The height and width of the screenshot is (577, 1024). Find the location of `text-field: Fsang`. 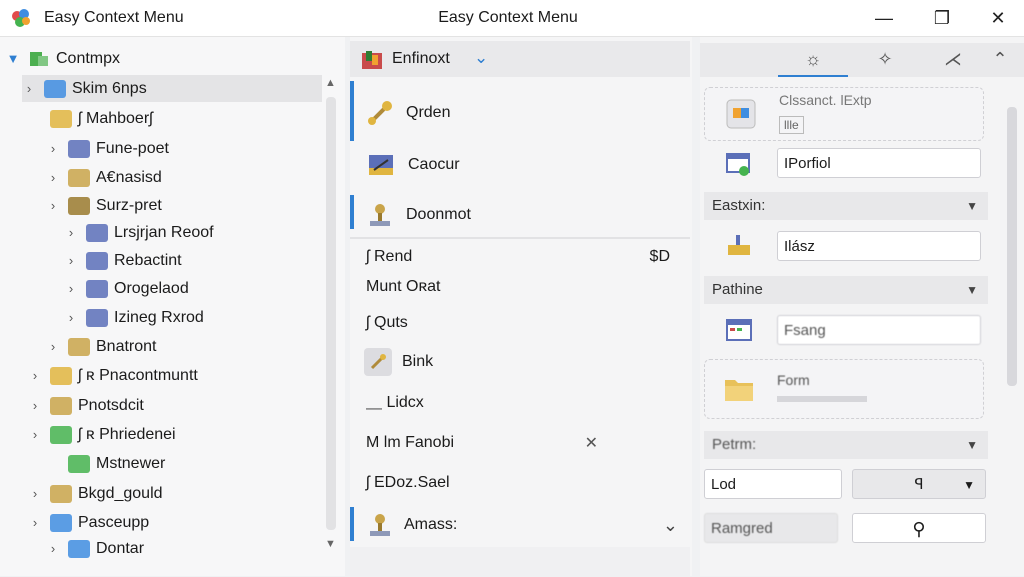

text-field: Fsang is located at coordinates (879, 330).